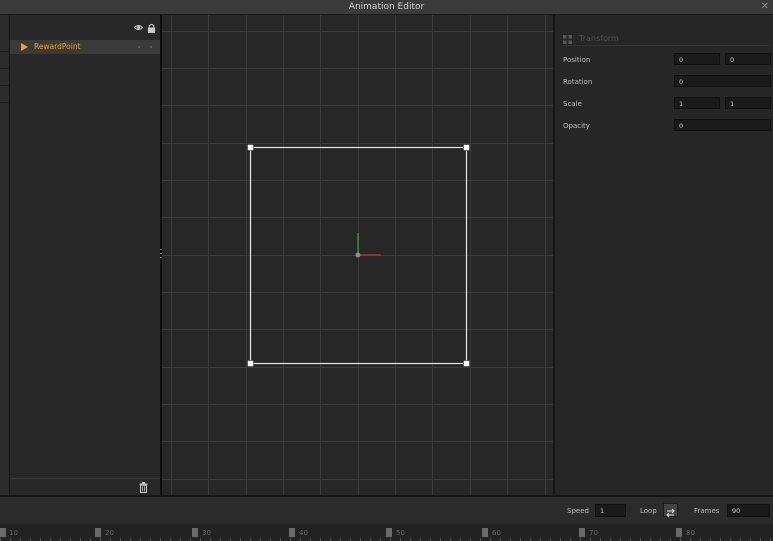 This screenshot has width=773, height=541. Describe the element at coordinates (466, 363) in the screenshot. I see `resize-handle-bottom-right` at that location.